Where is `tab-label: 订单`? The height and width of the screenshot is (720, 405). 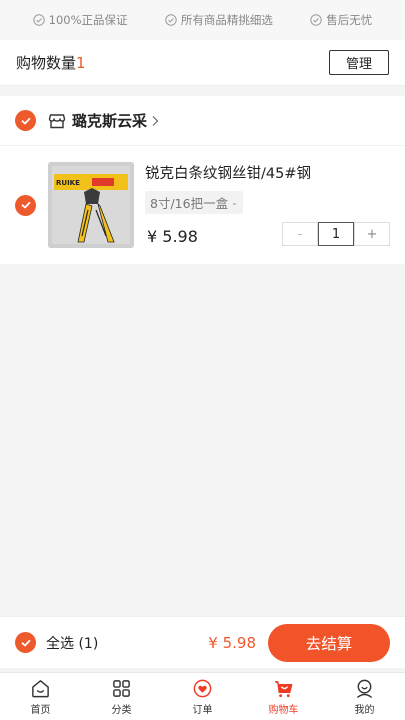
tab-label: 订单 is located at coordinates (202, 710).